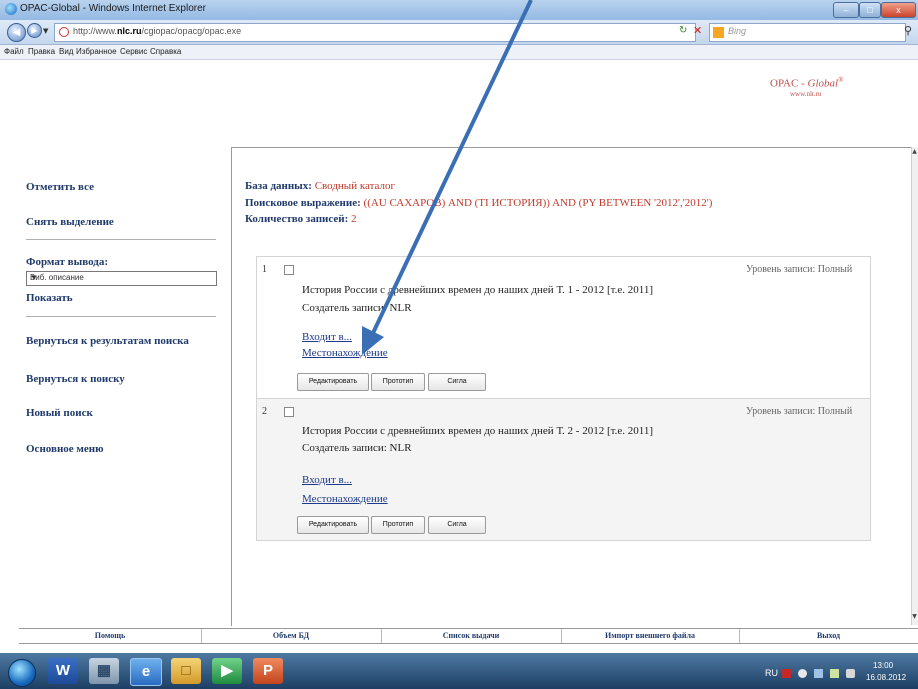 The width and height of the screenshot is (918, 689). Describe the element at coordinates (129, 31) in the screenshot. I see `url-domain: nlc.ru` at that location.